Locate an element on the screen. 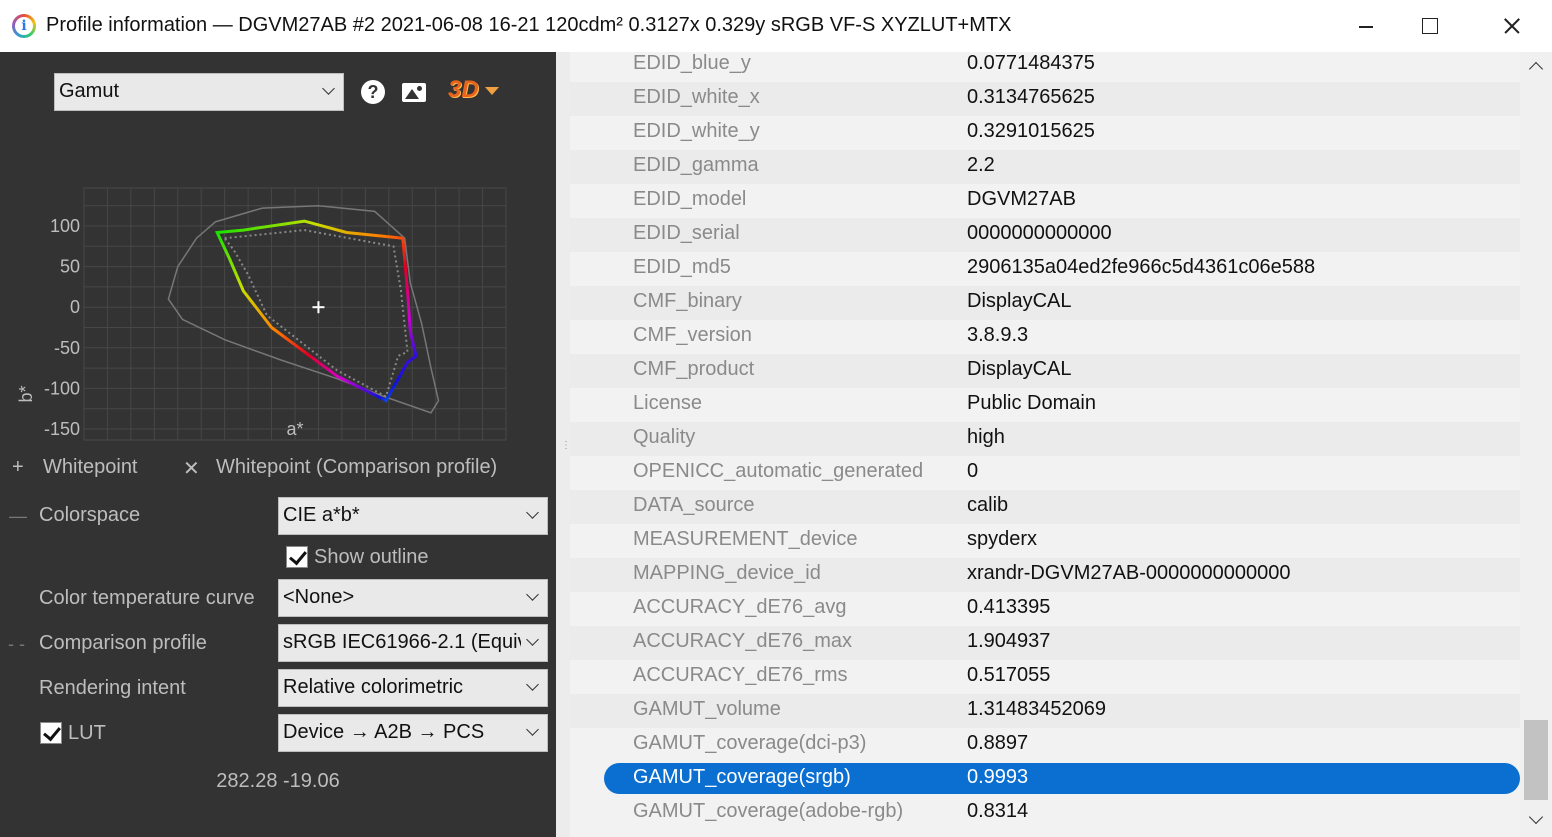 Image resolution: width=1552 pixels, height=837 pixels. lut-select: Device → A2B → PCS is located at coordinates (413, 733).